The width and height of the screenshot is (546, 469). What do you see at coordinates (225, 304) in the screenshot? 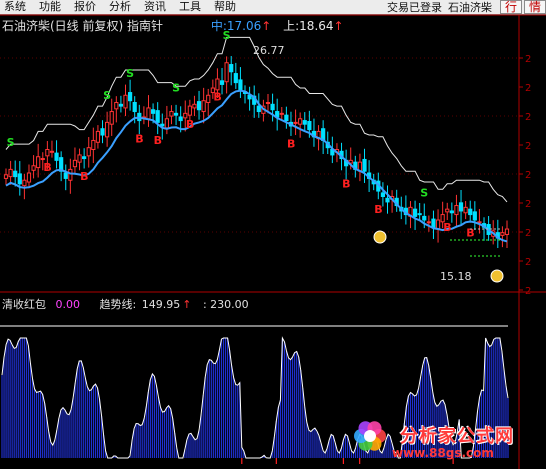
I see `extra-value: : 230.00` at bounding box center [225, 304].